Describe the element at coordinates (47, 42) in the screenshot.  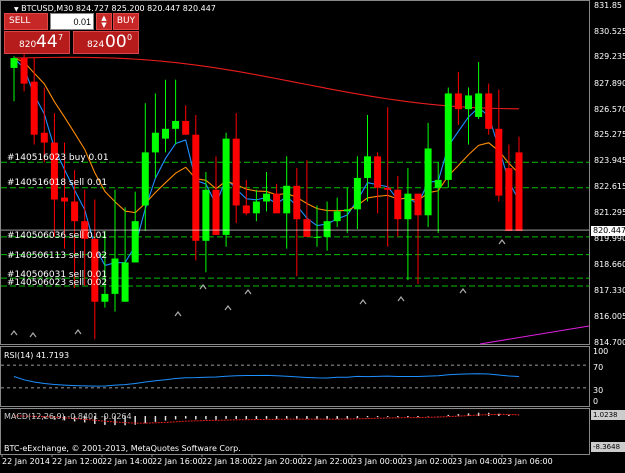
I see `sell-price-big: 44` at that location.